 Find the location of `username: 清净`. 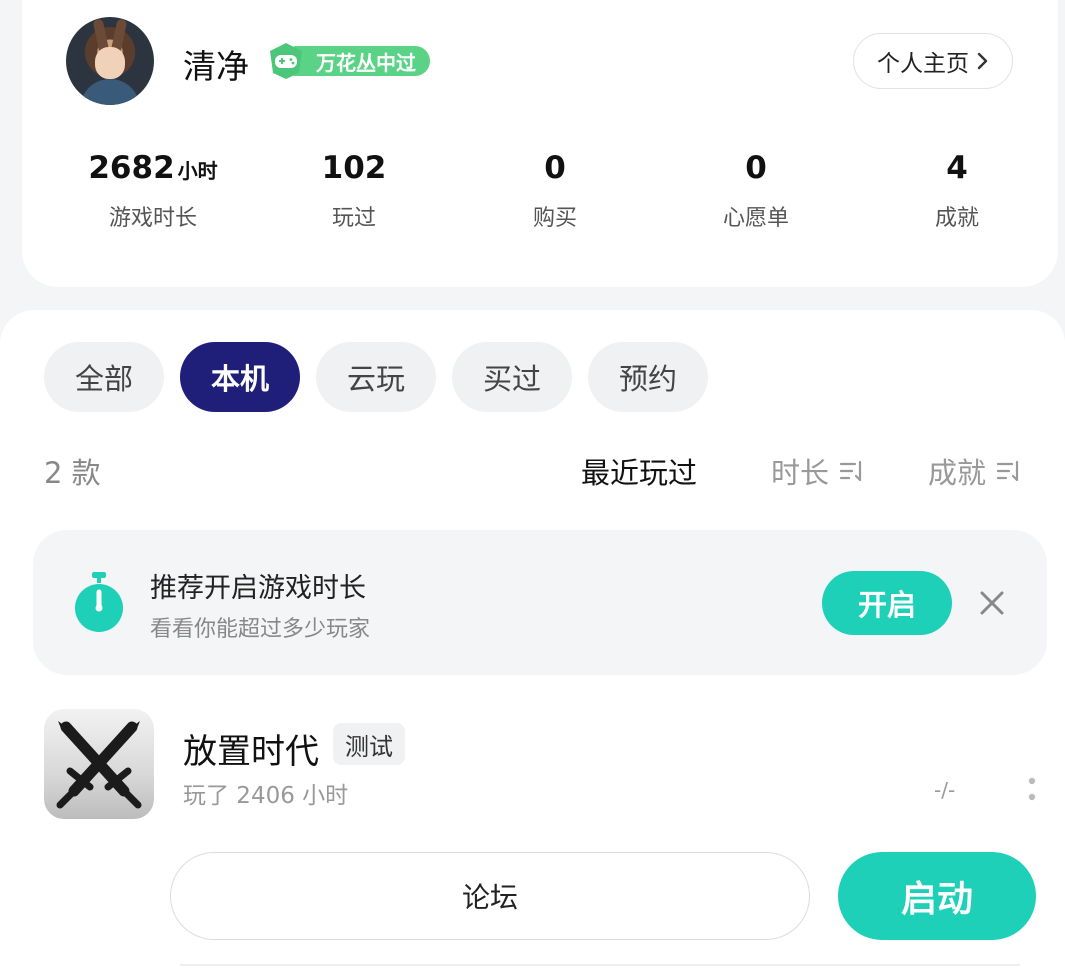

username: 清净 is located at coordinates (216, 66).